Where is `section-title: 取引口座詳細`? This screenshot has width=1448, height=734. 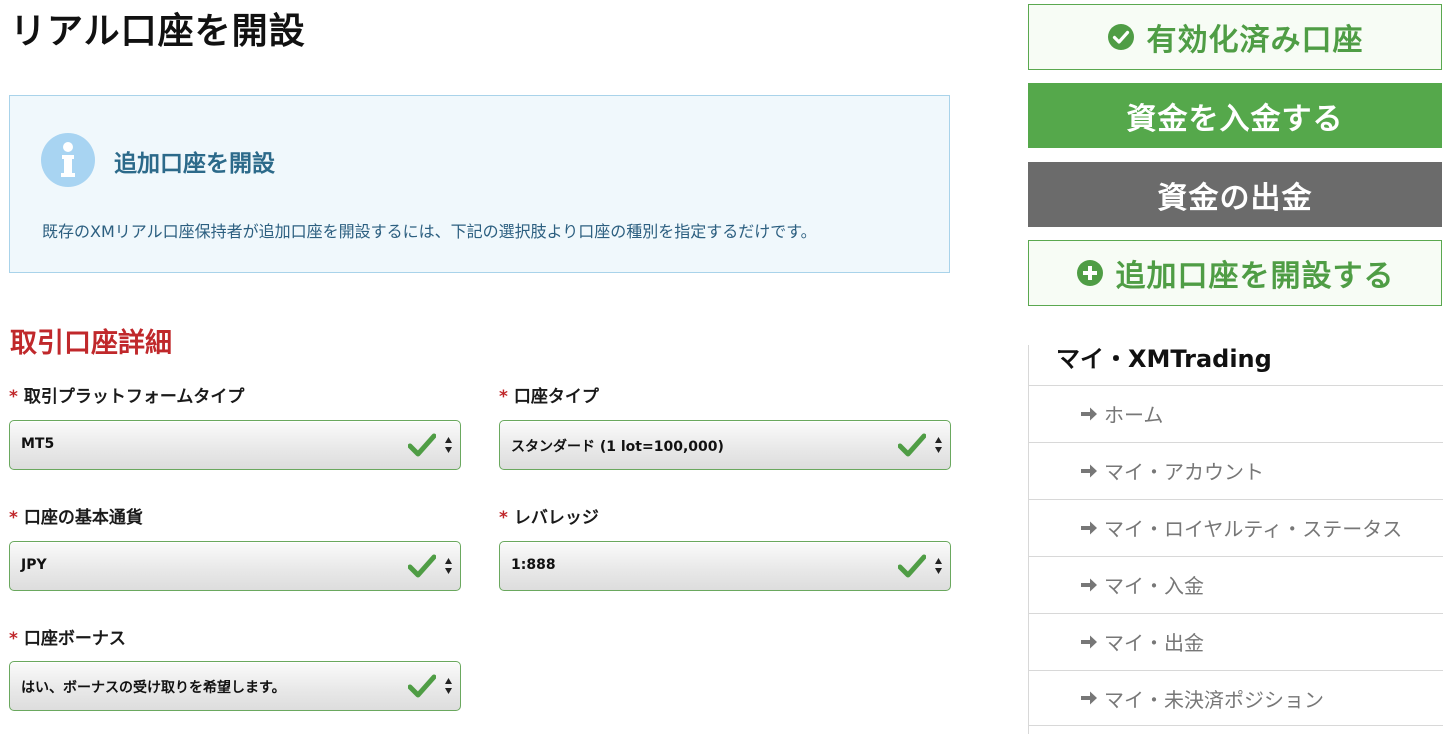
section-title: 取引口座詳細 is located at coordinates (91, 343).